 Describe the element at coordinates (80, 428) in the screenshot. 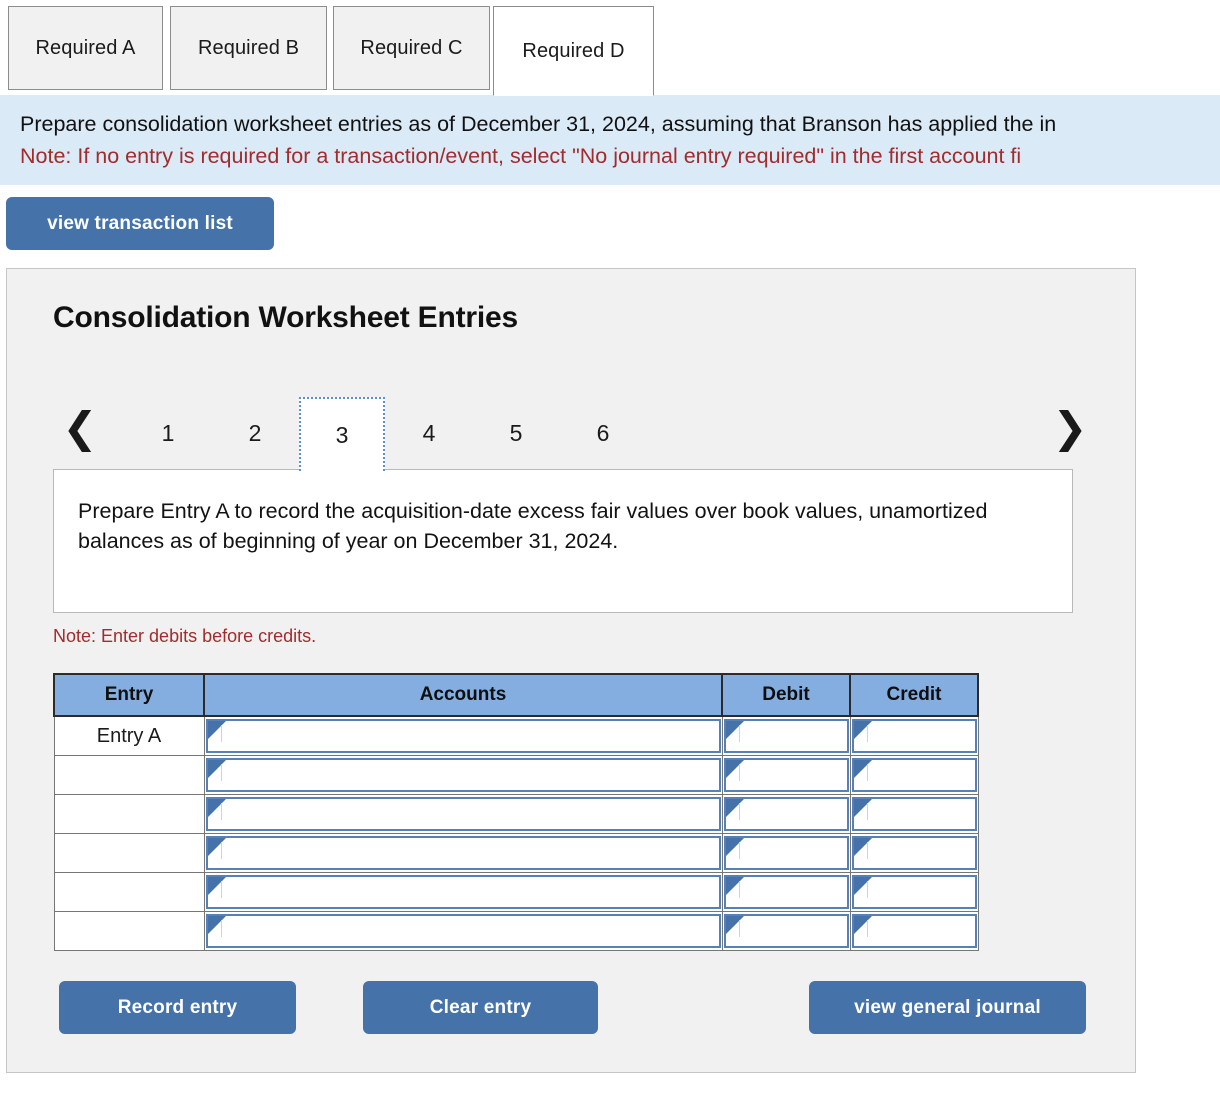

I see `chevron-left-icon: ❮` at that location.